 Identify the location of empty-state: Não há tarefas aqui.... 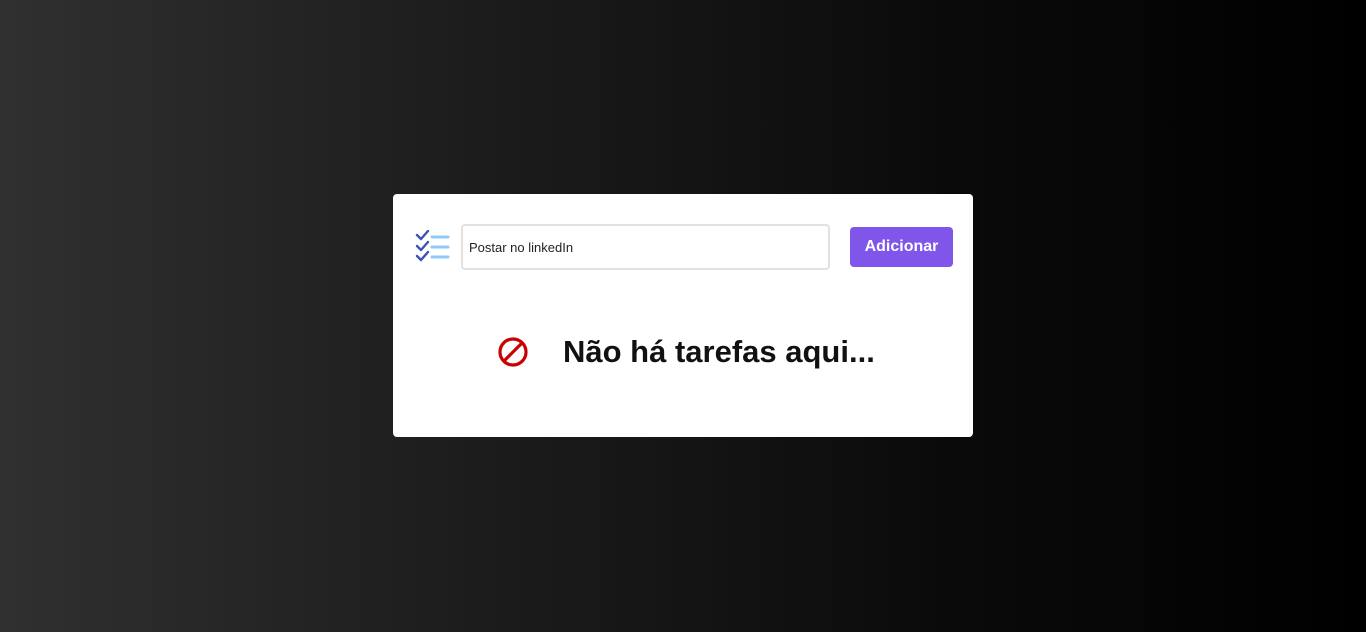
(683, 352).